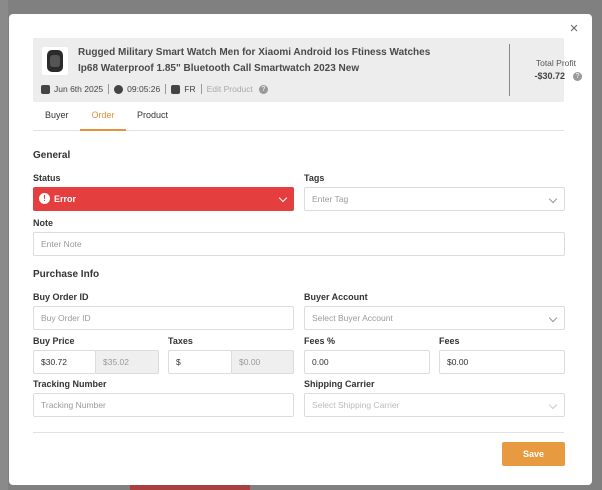  Describe the element at coordinates (320, 341) in the screenshot. I see `fees-percent-label: Fees %` at that location.